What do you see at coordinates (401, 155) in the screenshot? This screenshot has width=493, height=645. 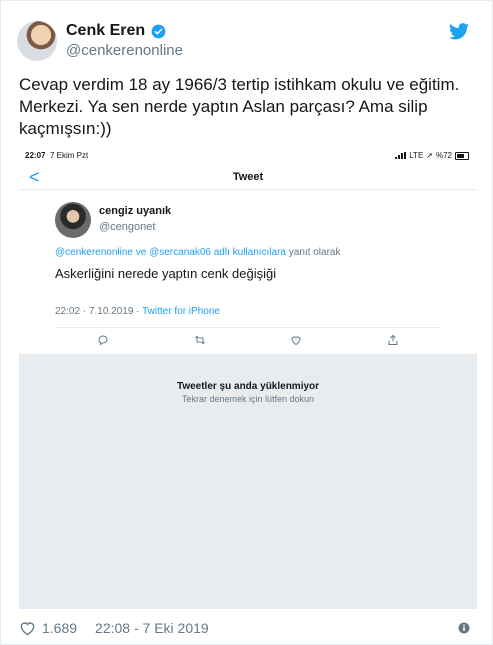 I see `signal-icon` at bounding box center [401, 155].